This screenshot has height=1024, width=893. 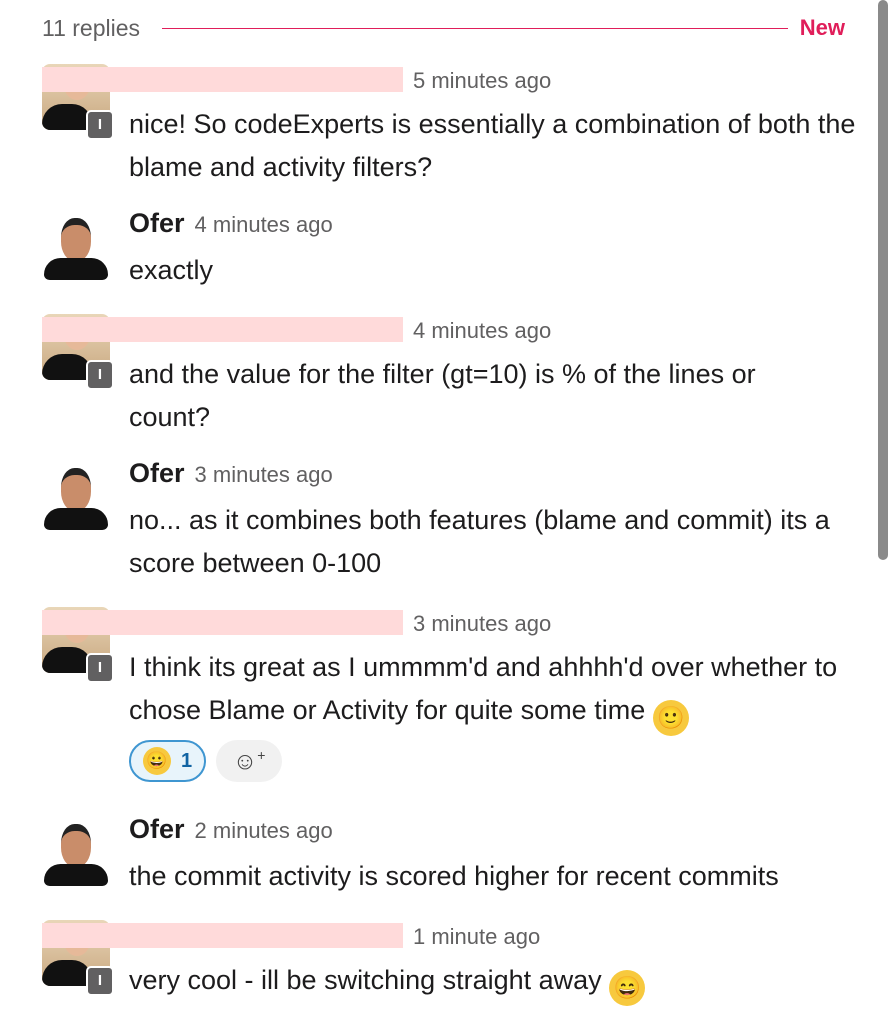 I want to click on new-messages-divider: 11 replies New, so click(x=443, y=28).